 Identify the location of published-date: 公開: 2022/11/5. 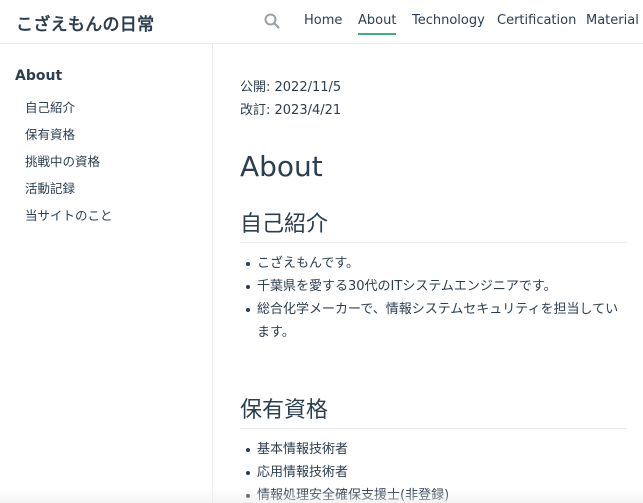
(291, 87).